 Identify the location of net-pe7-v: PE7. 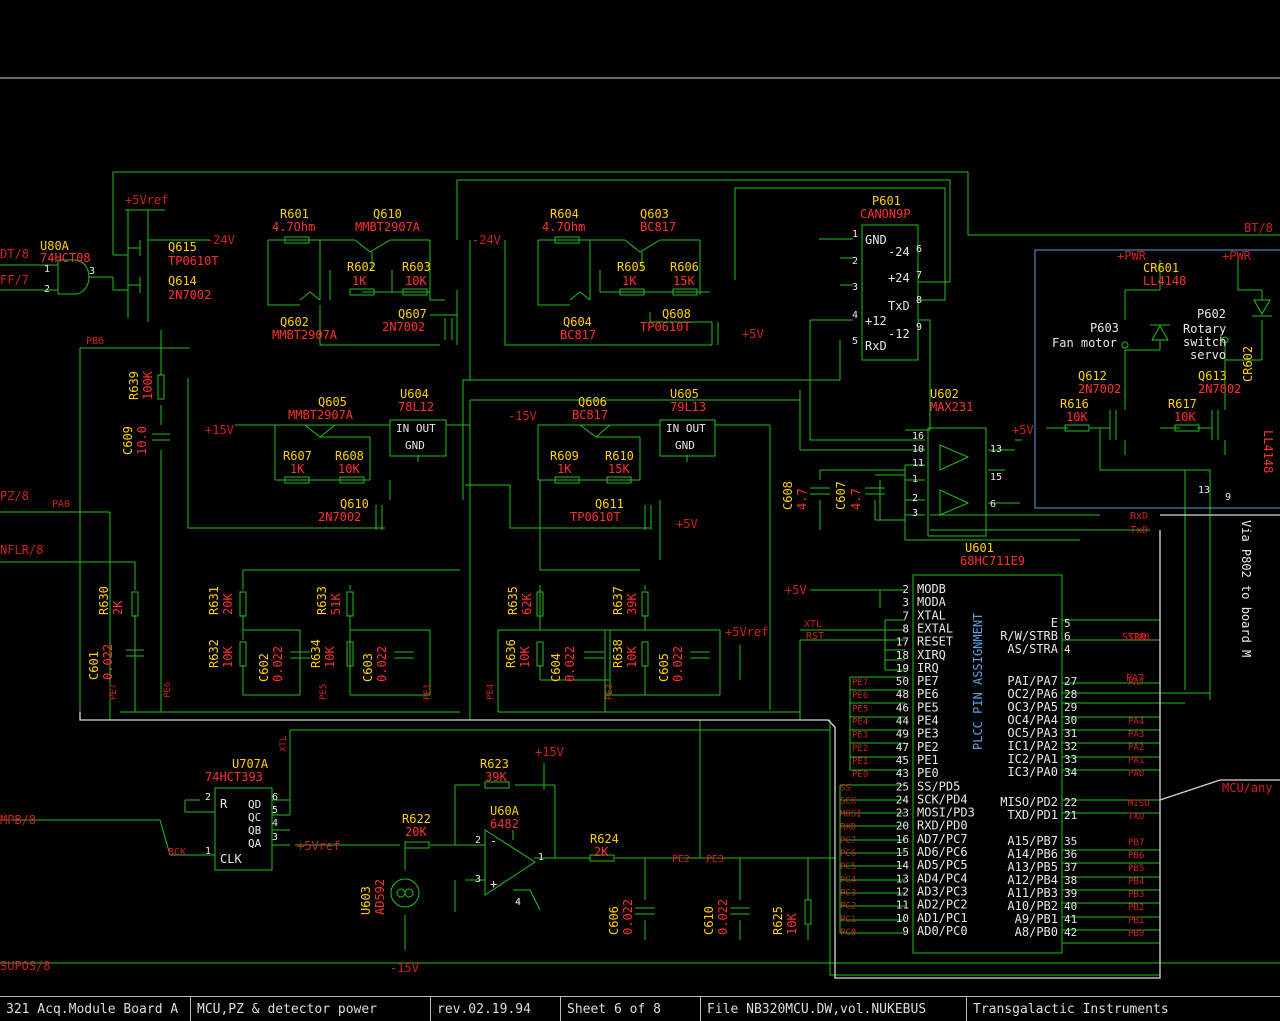
(114, 692).